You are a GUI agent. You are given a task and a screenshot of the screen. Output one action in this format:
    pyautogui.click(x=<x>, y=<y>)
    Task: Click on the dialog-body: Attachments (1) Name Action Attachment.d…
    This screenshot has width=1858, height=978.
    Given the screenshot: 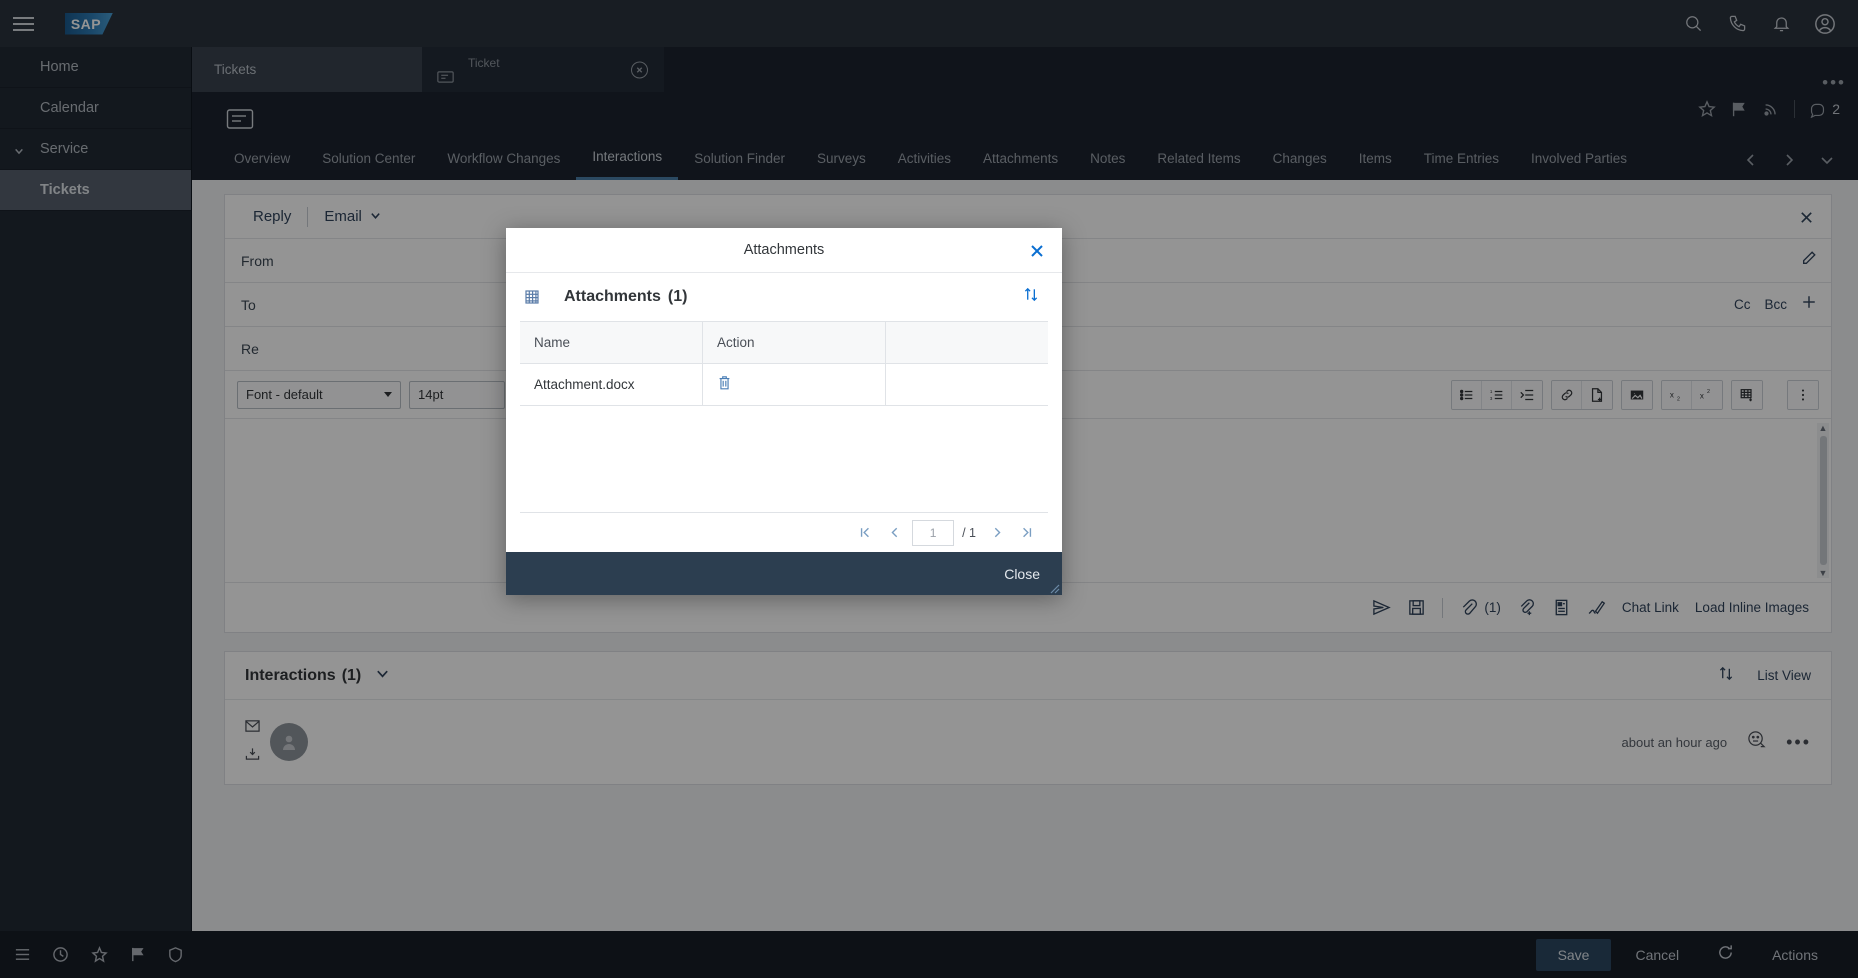 What is the action you would take?
    pyautogui.click(x=784, y=412)
    